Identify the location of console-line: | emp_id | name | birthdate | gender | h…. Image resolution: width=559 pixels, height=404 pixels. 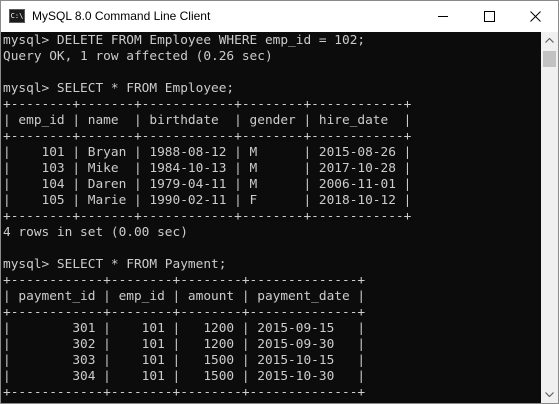
(207, 120).